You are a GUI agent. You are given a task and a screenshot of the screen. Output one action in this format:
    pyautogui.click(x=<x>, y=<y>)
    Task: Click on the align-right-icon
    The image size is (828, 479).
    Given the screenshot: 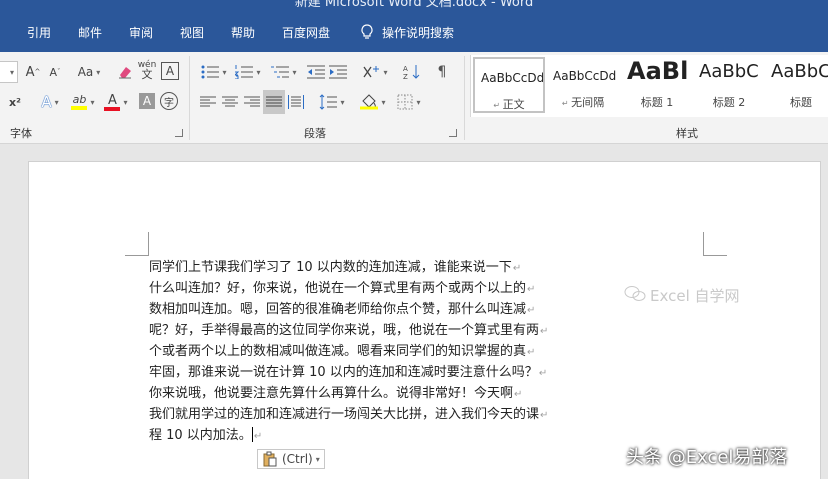 What is the action you would take?
    pyautogui.click(x=252, y=101)
    